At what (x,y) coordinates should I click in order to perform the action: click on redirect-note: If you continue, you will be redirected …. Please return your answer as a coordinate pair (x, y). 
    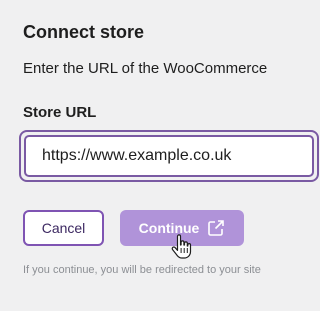
    Looking at the image, I should click on (142, 270).